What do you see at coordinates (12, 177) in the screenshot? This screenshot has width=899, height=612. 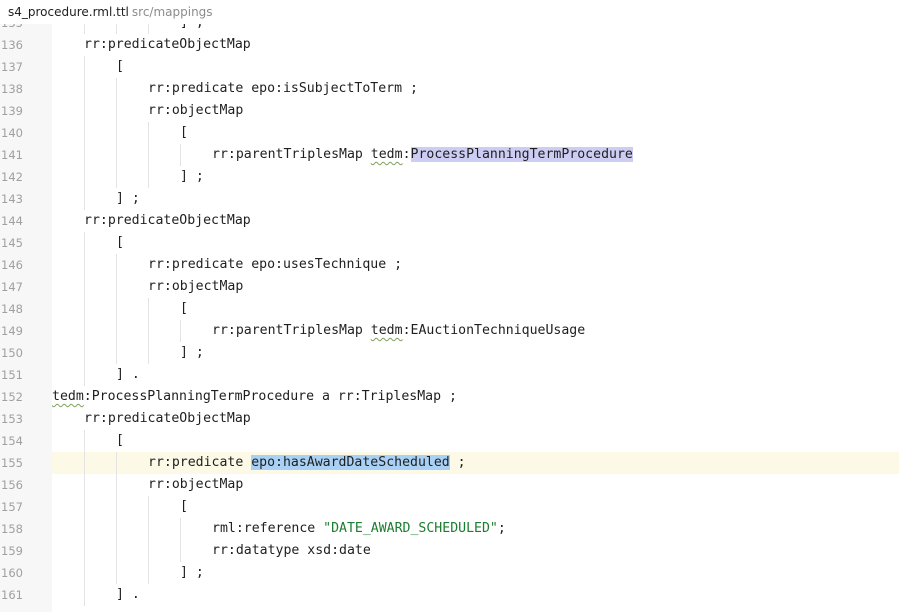 I see `line-number: 142` at bounding box center [12, 177].